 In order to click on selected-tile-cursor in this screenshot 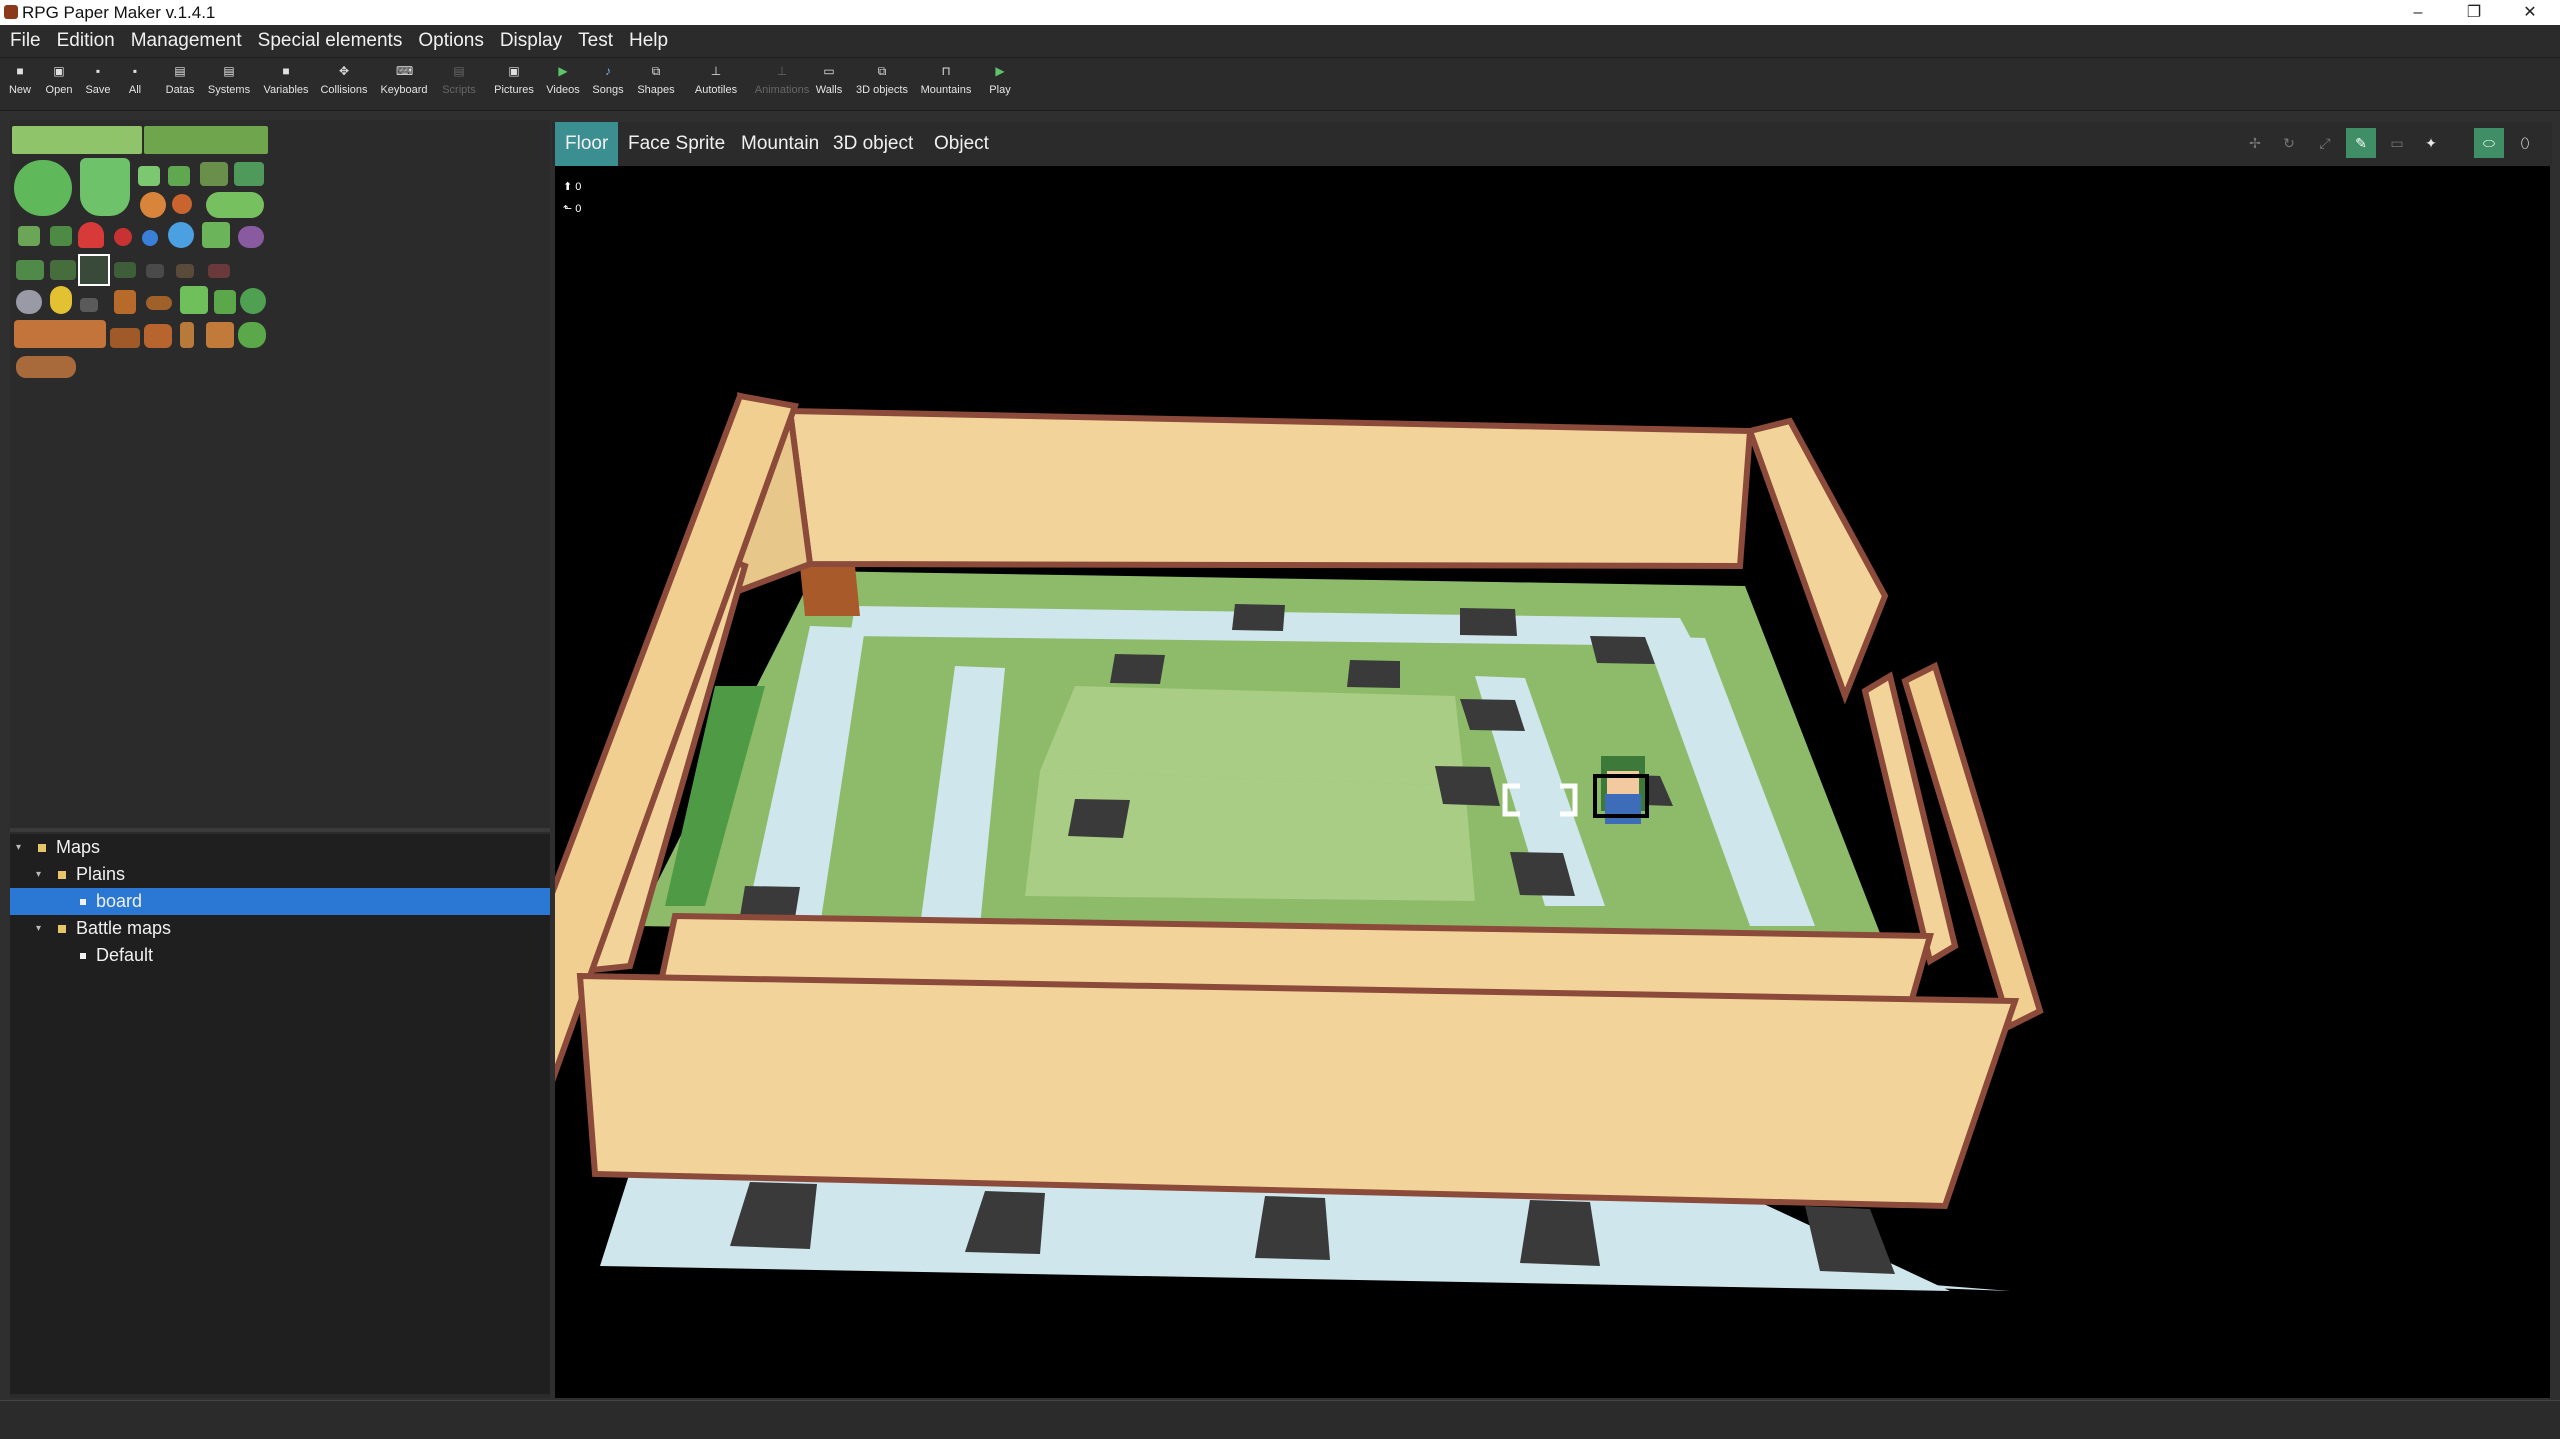, I will do `click(94, 270)`.